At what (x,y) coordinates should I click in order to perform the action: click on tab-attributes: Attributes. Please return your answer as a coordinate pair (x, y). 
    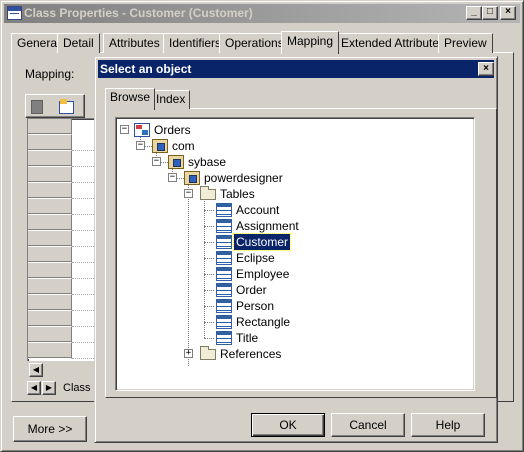
    Looking at the image, I should click on (134, 43).